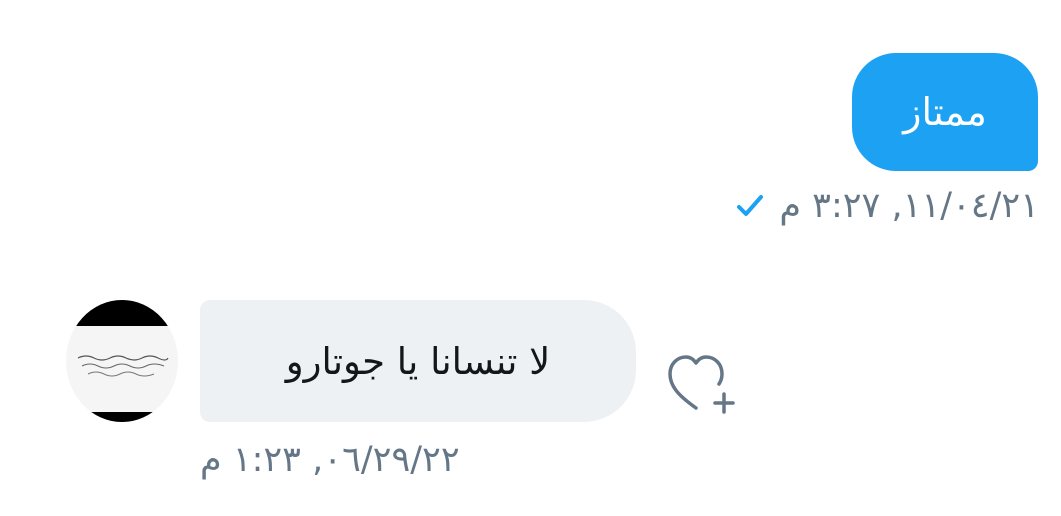  I want to click on incoming-message-bubble: لا تنسانا يا جوتارو, so click(418, 361).